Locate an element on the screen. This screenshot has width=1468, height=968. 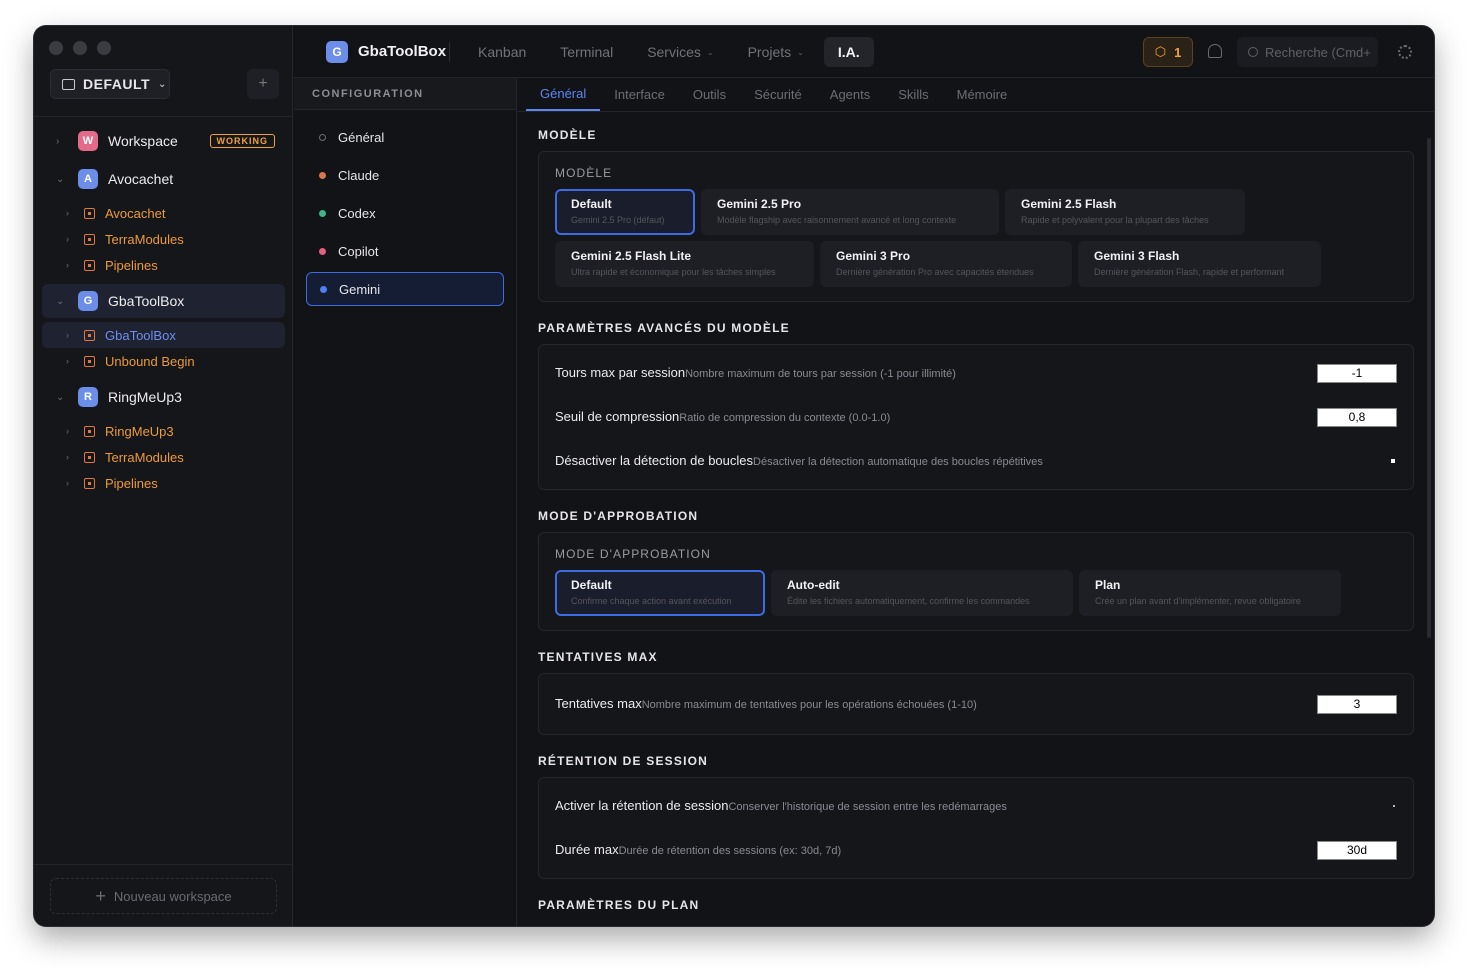
search-icon is located at coordinates (1253, 52).